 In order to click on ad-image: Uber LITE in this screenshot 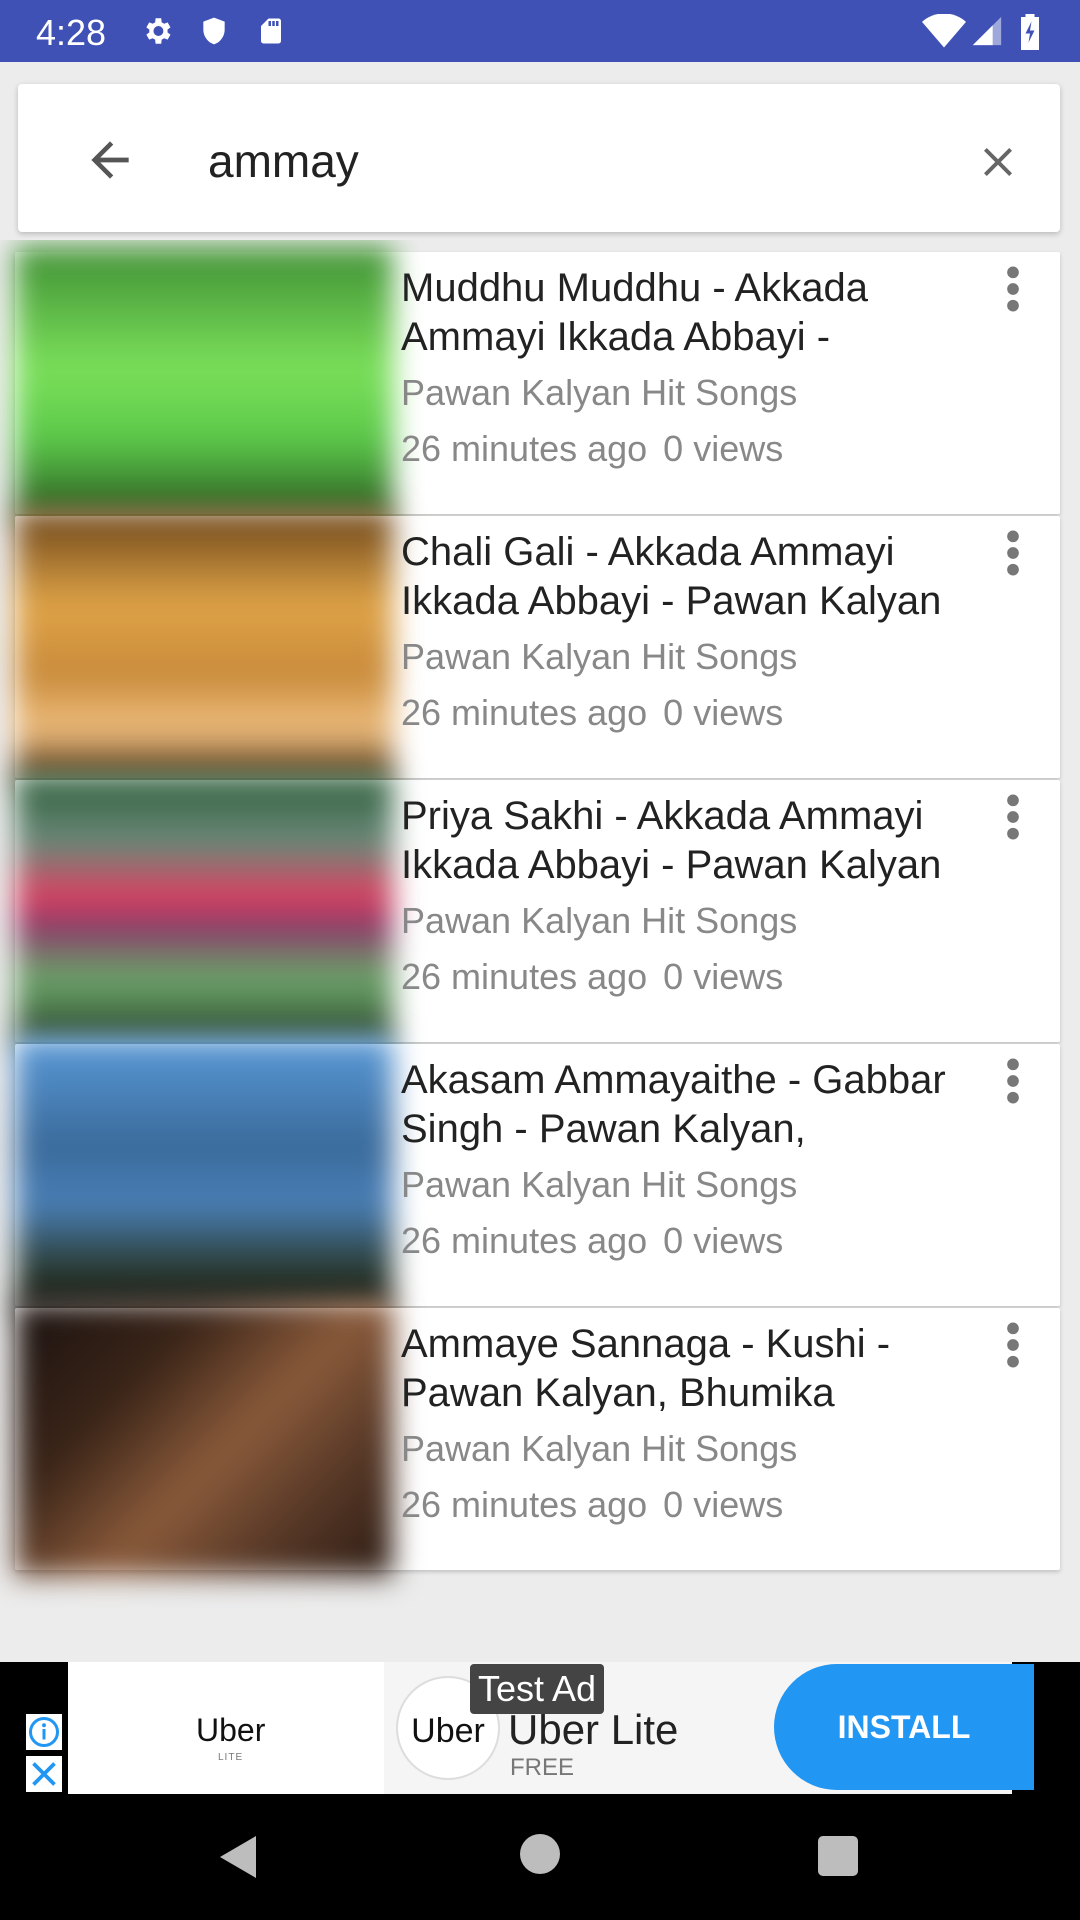, I will do `click(226, 1728)`.